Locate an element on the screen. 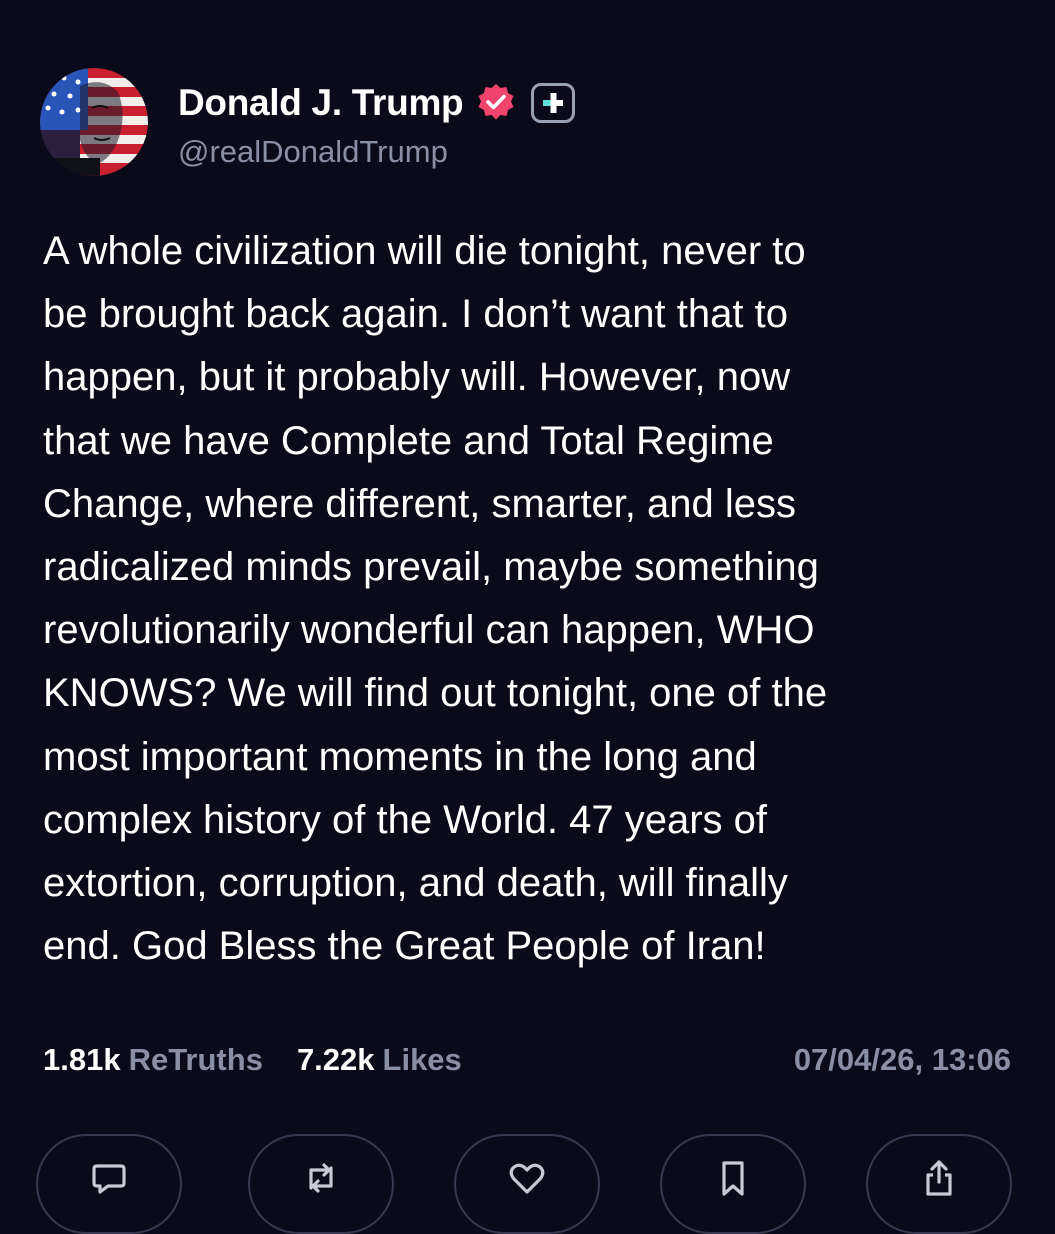 The width and height of the screenshot is (1055, 1234). author-name-row: Donald J. Trump is located at coordinates (377, 103).